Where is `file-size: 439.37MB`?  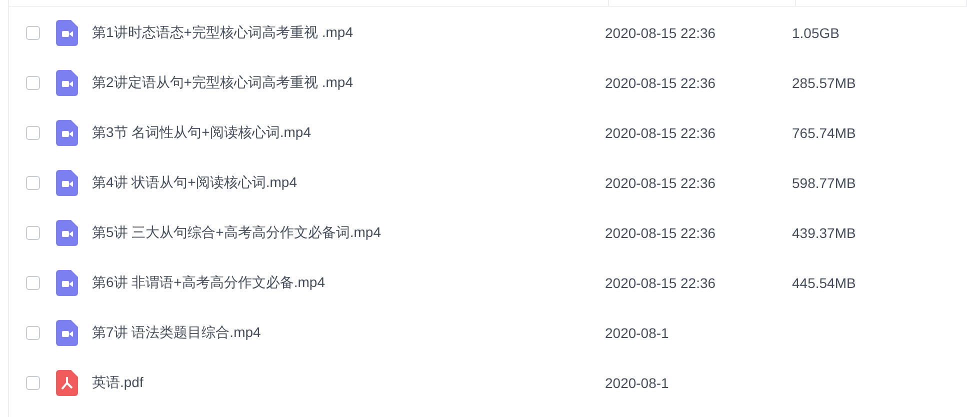
file-size: 439.37MB is located at coordinates (824, 233).